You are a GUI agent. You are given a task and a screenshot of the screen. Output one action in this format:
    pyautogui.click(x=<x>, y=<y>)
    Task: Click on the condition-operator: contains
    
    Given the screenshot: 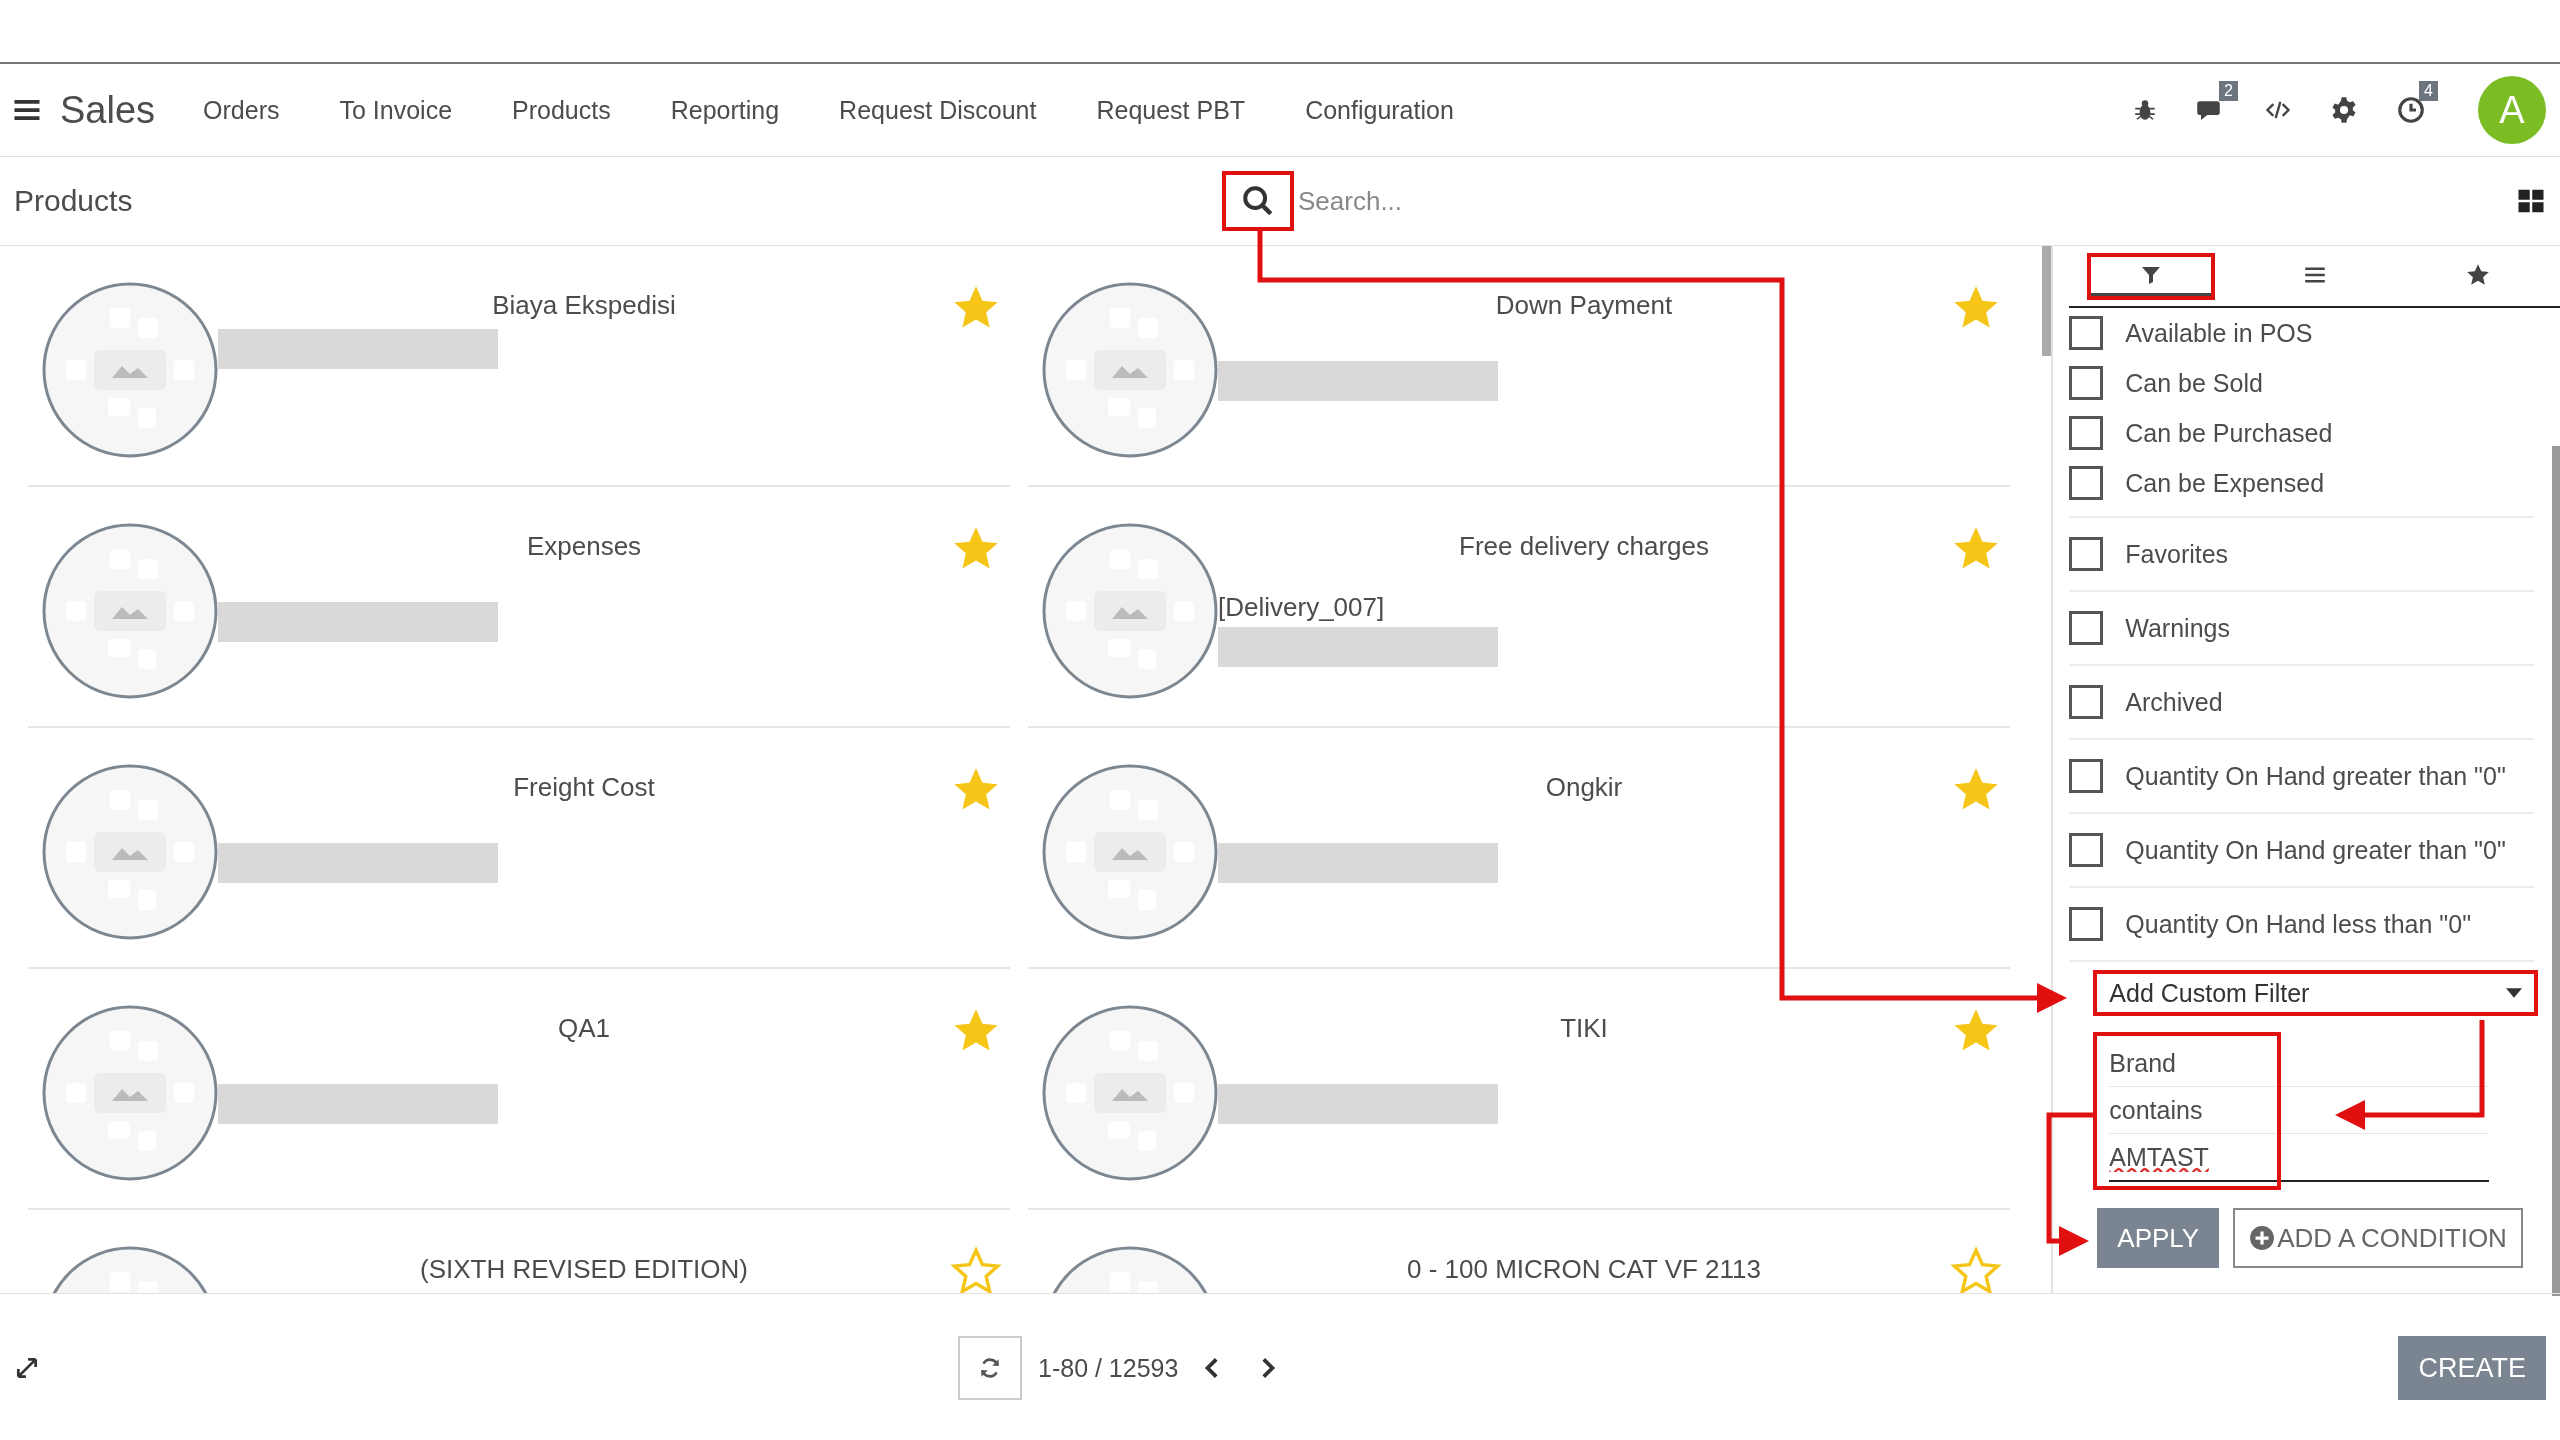 What is the action you would take?
    pyautogui.click(x=2299, y=1110)
    